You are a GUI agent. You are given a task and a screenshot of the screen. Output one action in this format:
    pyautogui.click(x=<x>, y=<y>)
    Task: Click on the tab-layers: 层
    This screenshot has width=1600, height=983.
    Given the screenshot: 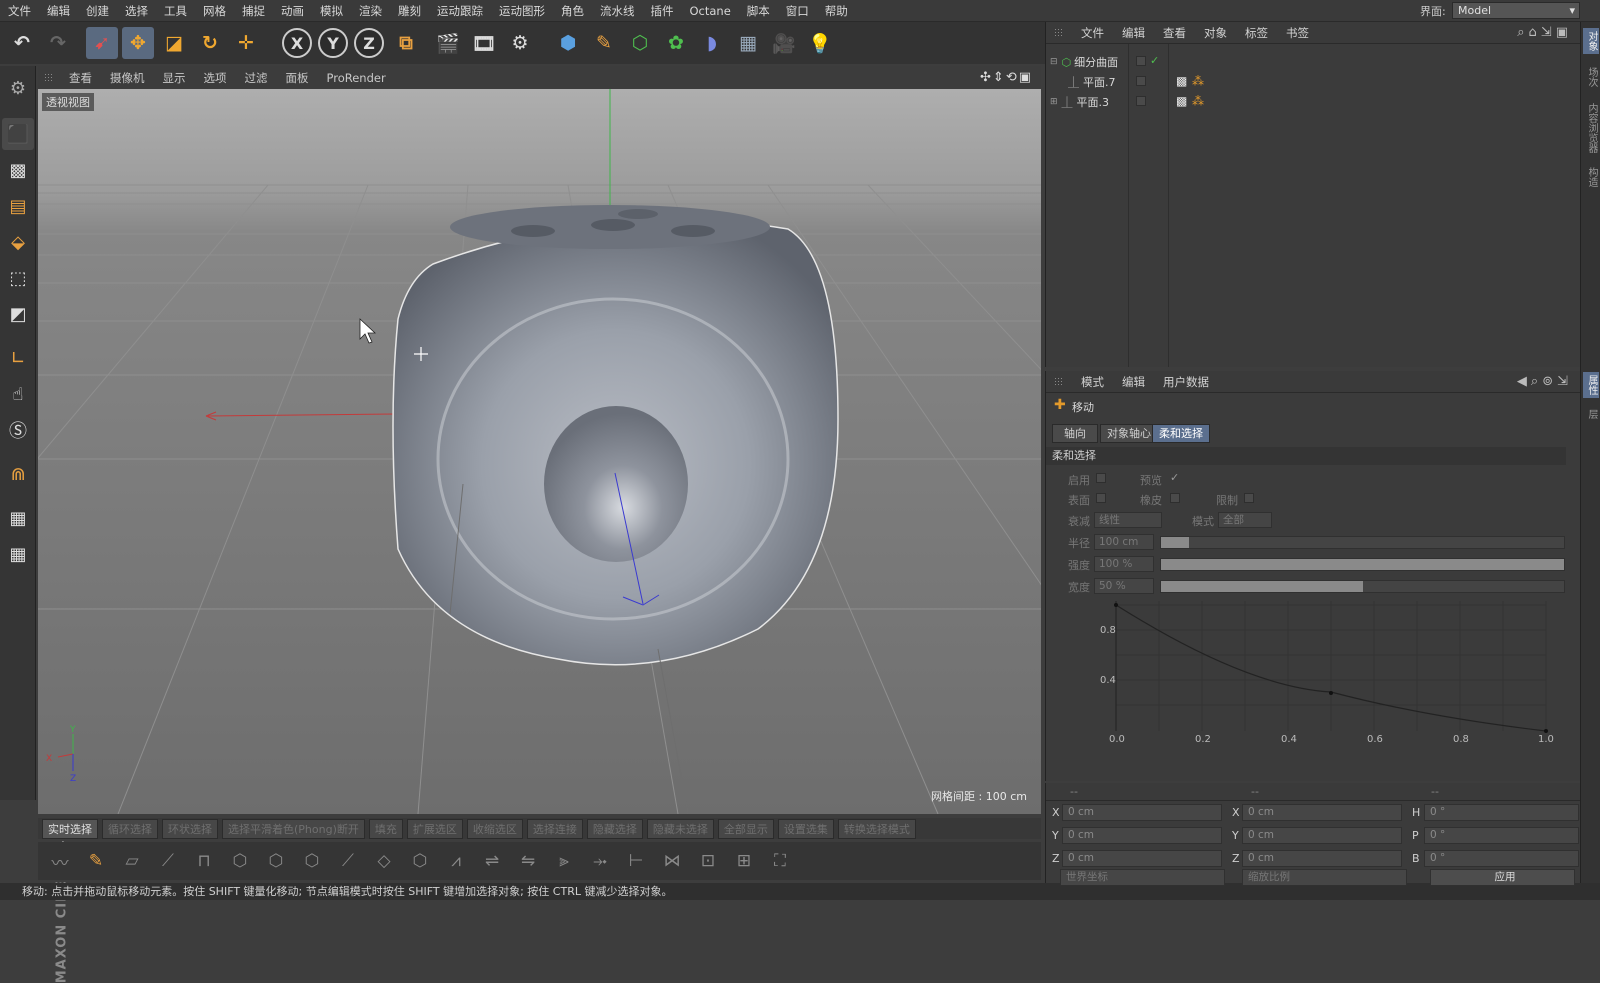 What is the action you would take?
    pyautogui.click(x=1591, y=414)
    